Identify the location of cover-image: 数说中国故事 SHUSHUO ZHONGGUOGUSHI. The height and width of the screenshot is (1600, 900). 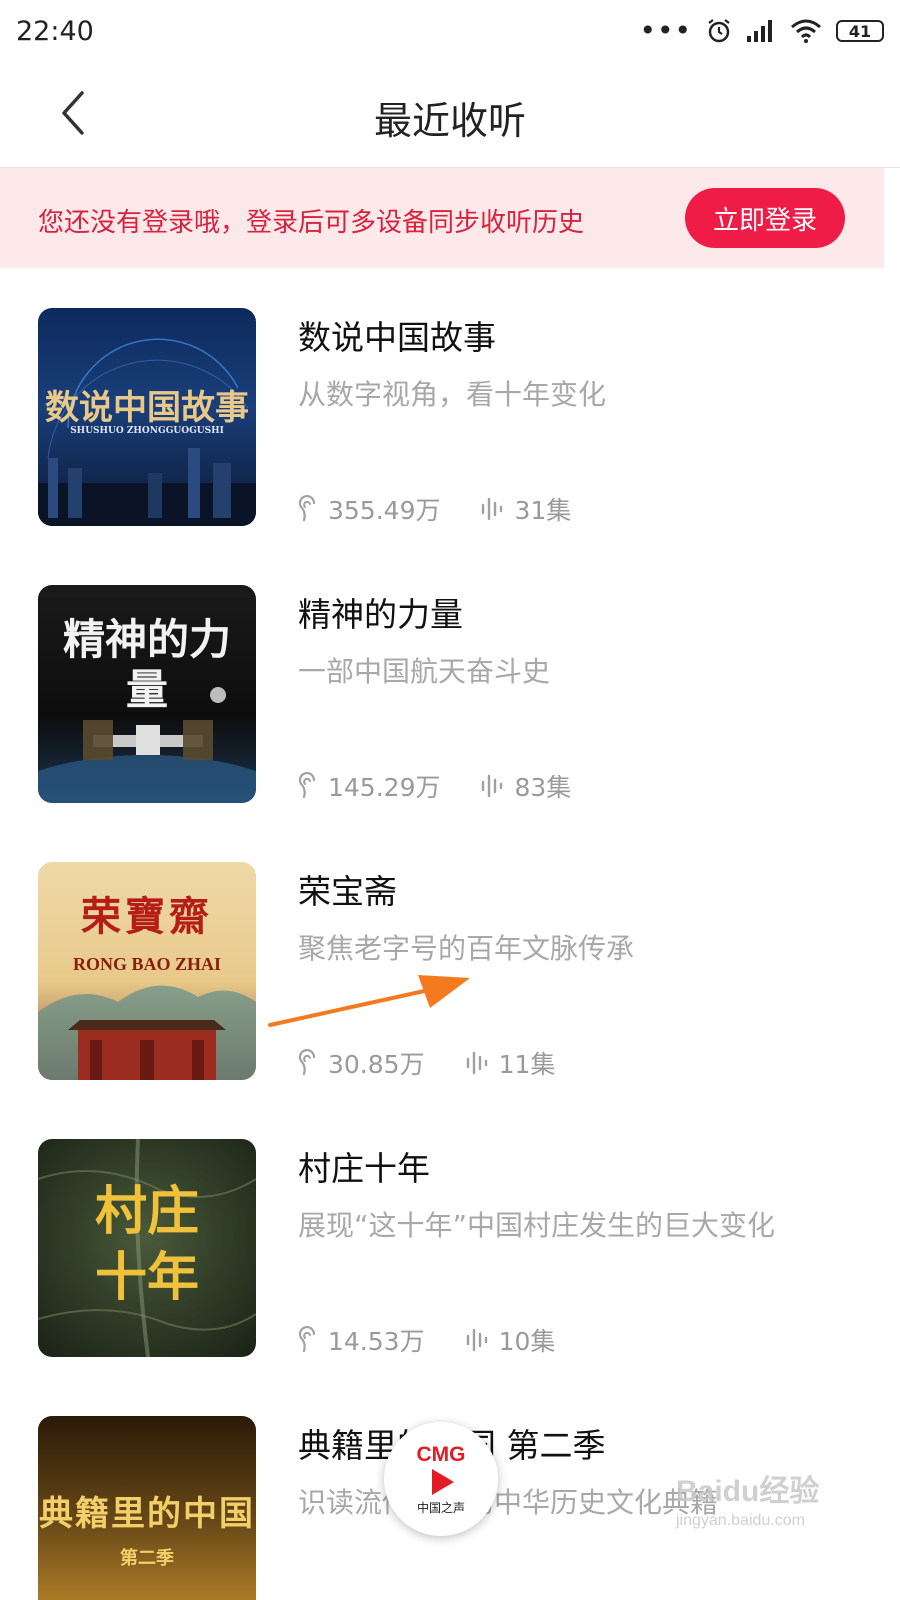
(147, 417).